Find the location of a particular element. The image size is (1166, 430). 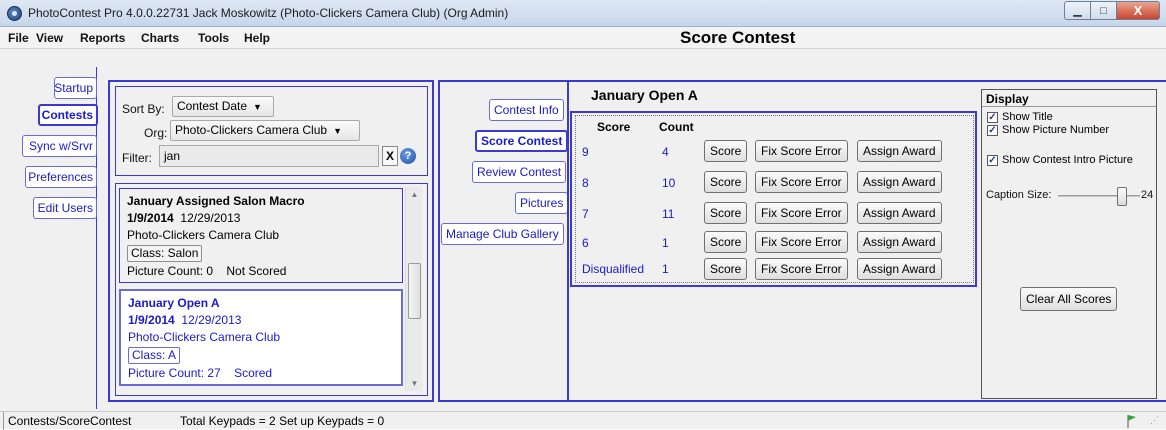

maximize-button: □ is located at coordinates (1103, 10).